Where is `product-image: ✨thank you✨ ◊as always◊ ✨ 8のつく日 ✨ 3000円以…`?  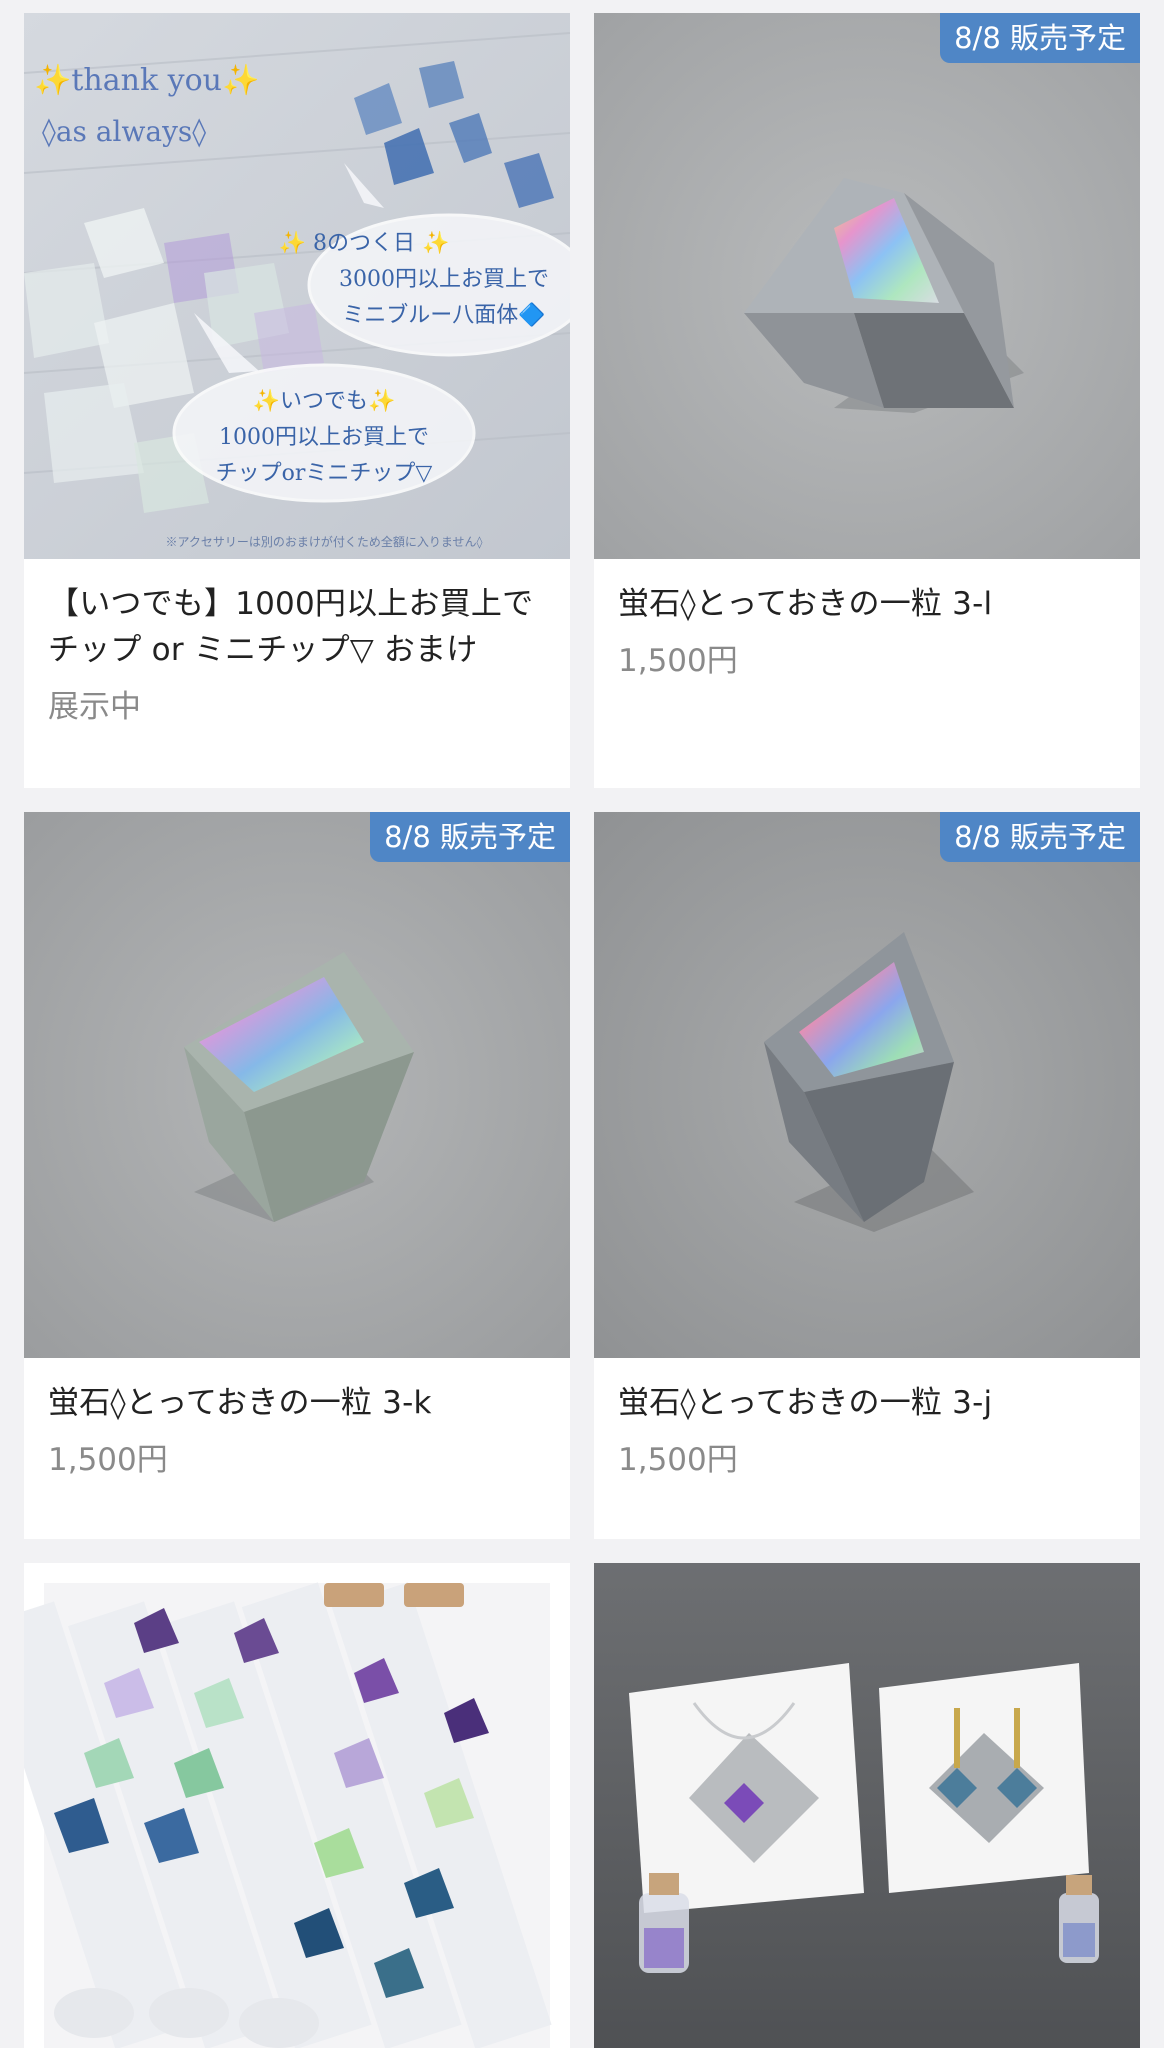 product-image: ✨thank you✨ ◊as always◊ ✨ 8のつく日 ✨ 3000円以… is located at coordinates (297, 286).